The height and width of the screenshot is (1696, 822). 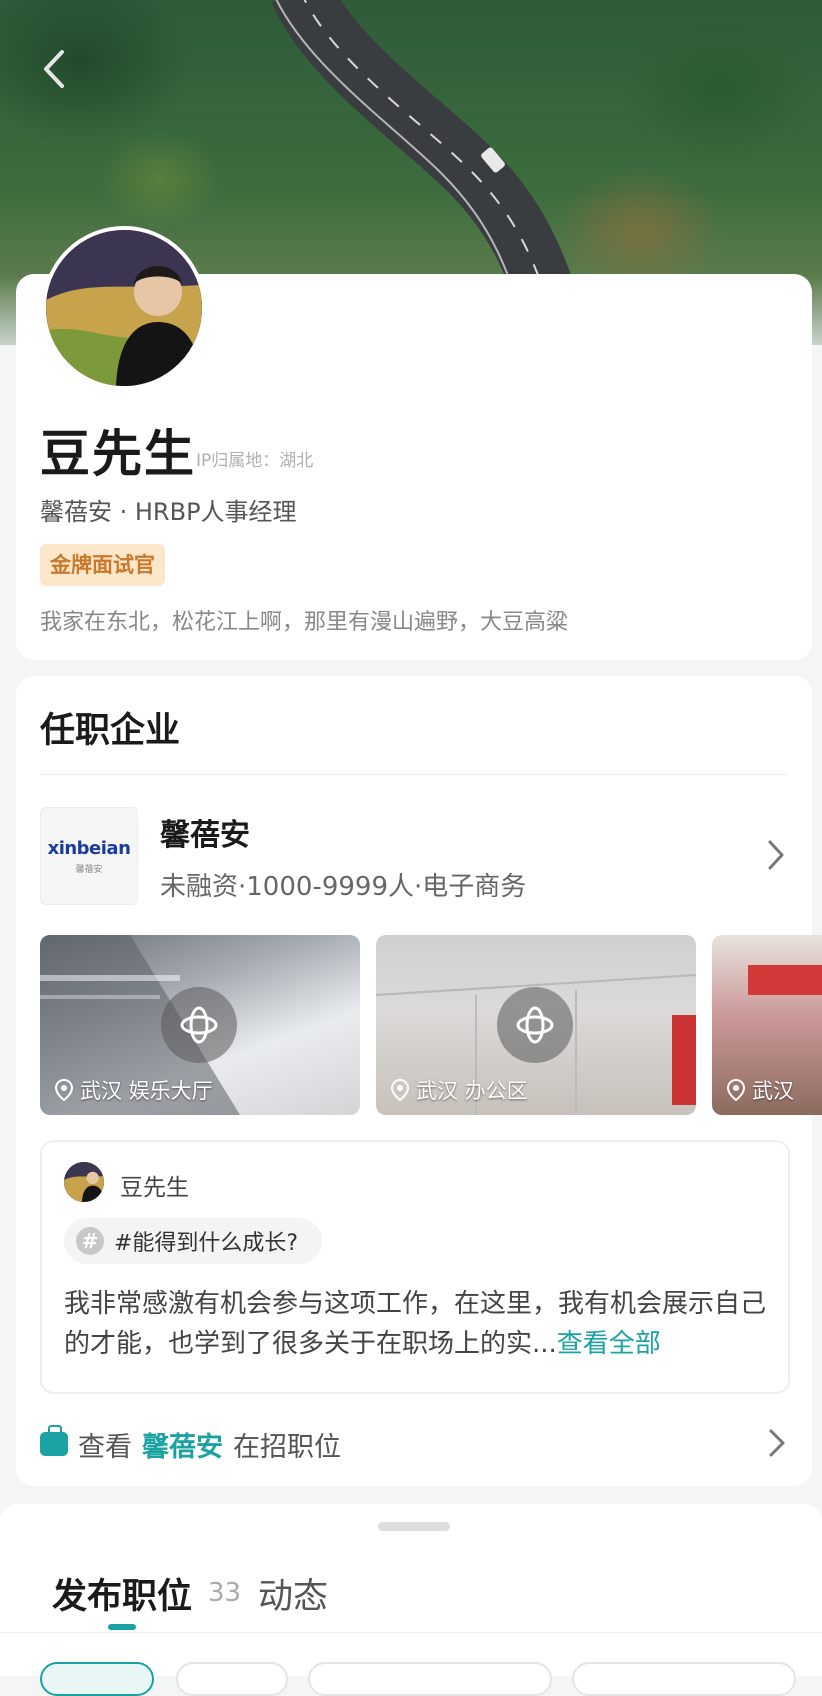 What do you see at coordinates (287, 1447) in the screenshot?
I see `jobs-link-suffix: 在招职位` at bounding box center [287, 1447].